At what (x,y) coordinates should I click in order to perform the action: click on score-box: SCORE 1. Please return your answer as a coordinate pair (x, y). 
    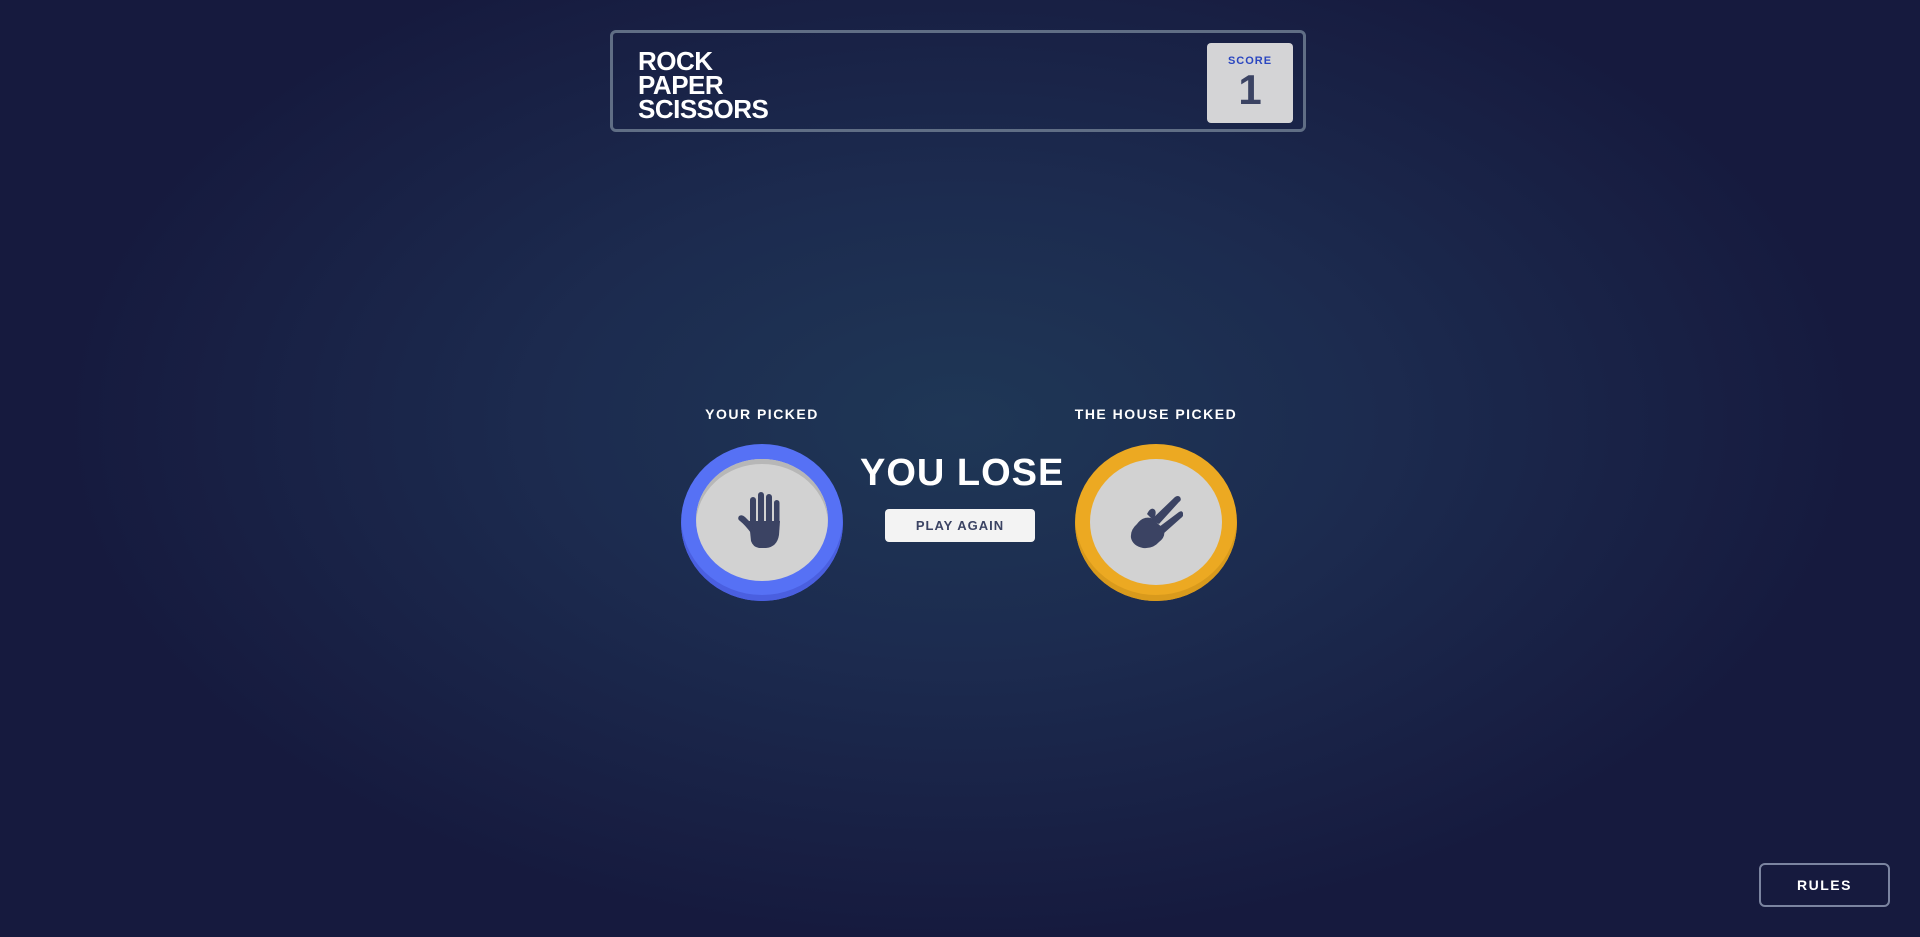
    Looking at the image, I should click on (1250, 83).